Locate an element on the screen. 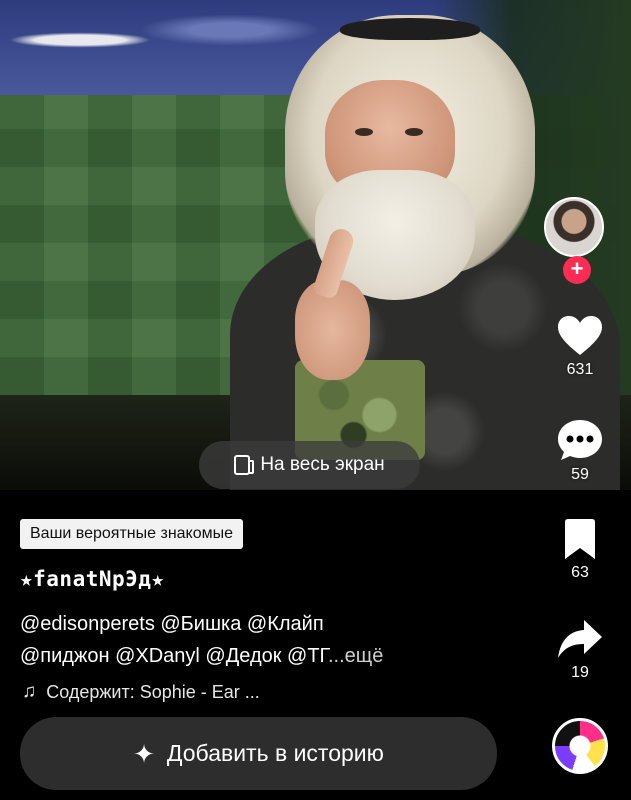  like-count: 631 is located at coordinates (580, 369).